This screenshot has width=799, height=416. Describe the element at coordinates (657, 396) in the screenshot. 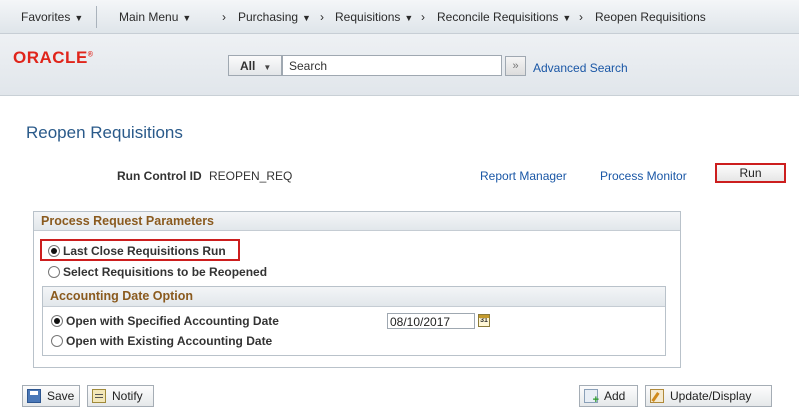

I see `update-display-icon` at that location.